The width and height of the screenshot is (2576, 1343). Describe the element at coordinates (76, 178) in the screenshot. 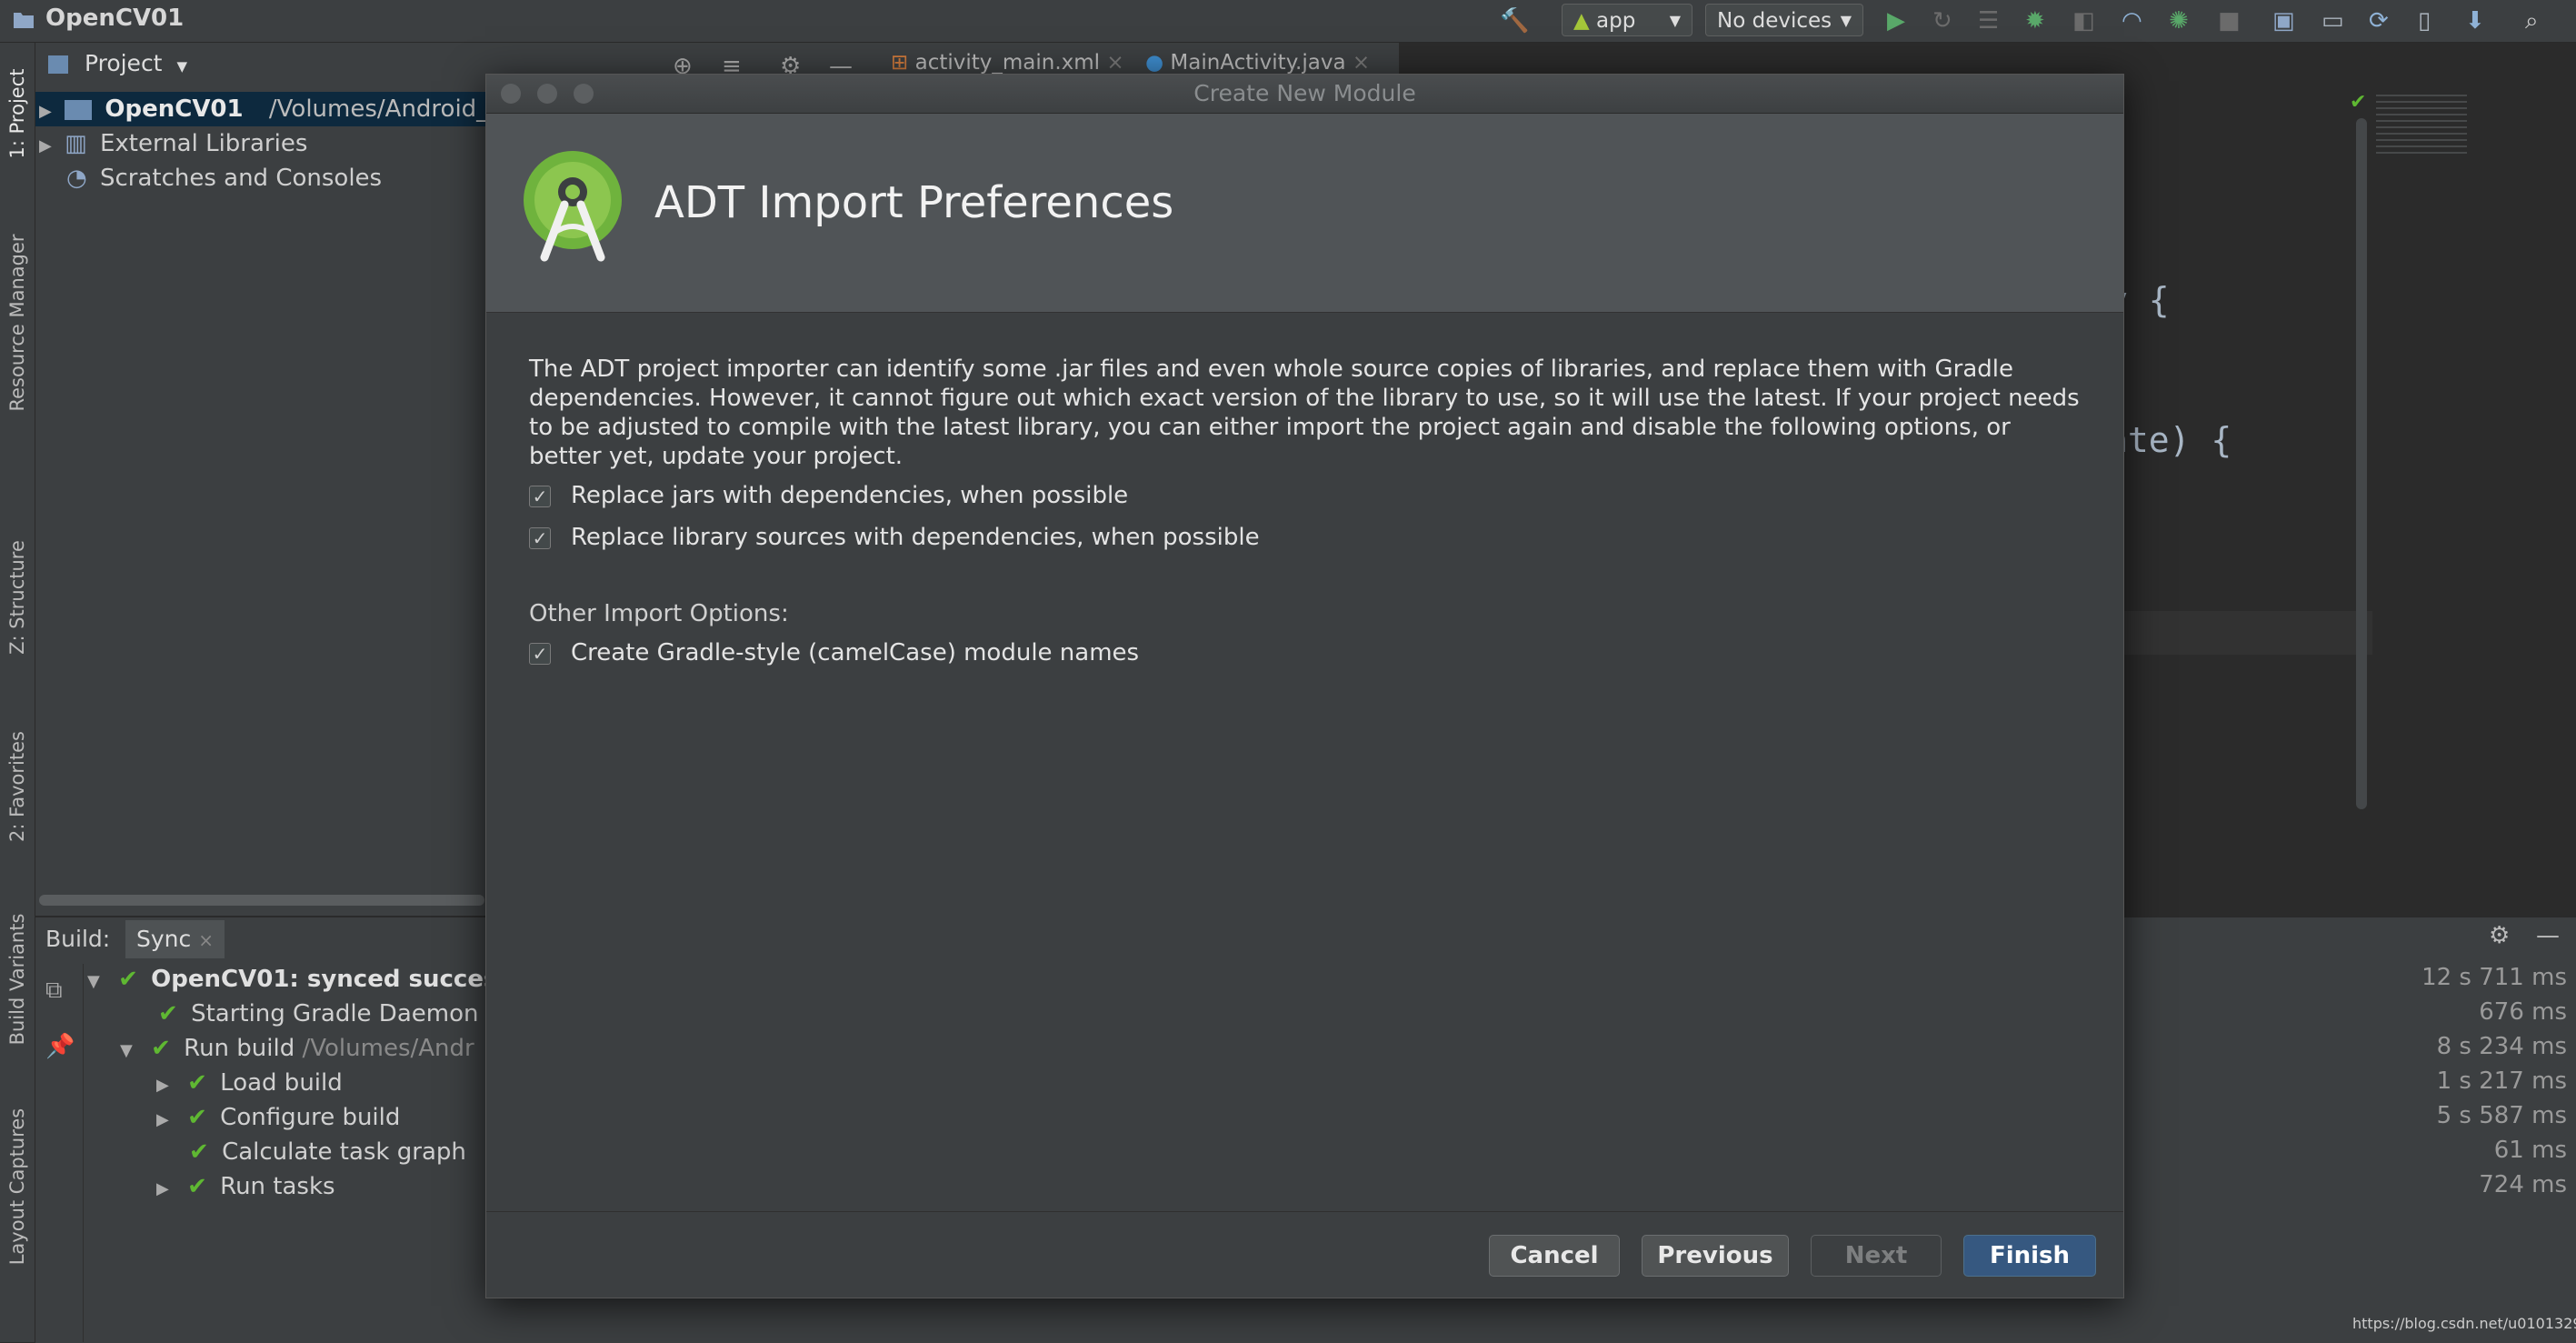

I see `scratches-icon: ◔` at that location.